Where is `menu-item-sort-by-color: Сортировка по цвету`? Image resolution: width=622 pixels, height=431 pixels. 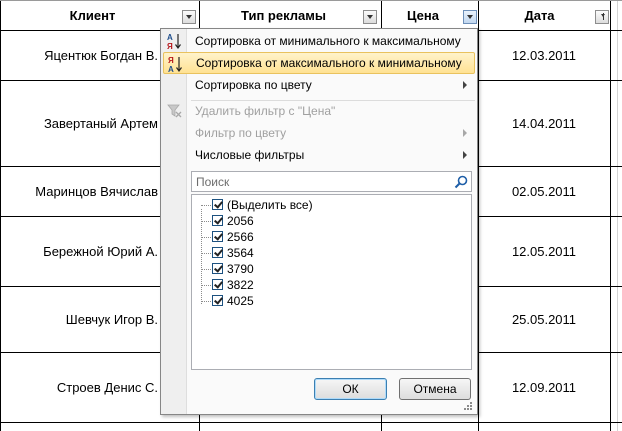
menu-item-sort-by-color: Сортировка по цвету is located at coordinates (319, 85).